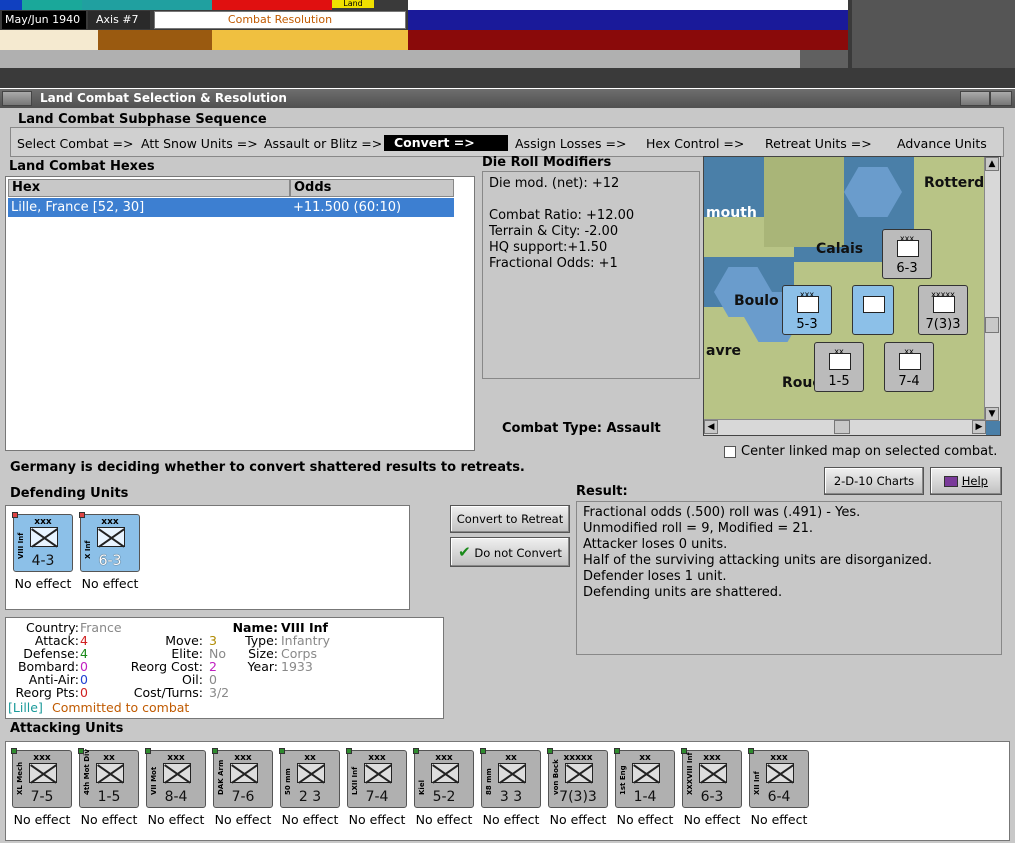 Image resolution: width=1015 pixels, height=843 pixels. What do you see at coordinates (309, 778) in the screenshot?
I see `attacking-unit-counter: xx 50 mm 2 3` at bounding box center [309, 778].